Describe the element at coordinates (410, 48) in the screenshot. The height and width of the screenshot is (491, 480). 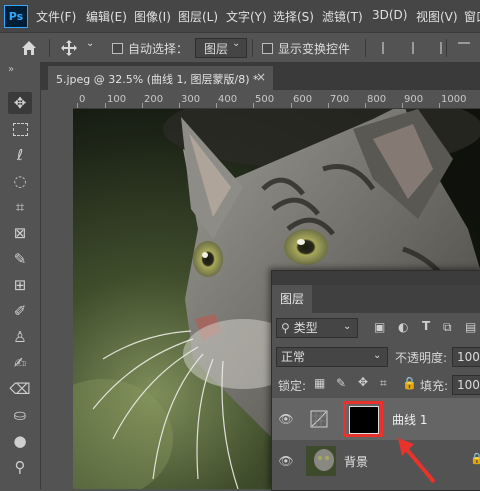
I see `align-center-icon` at that location.